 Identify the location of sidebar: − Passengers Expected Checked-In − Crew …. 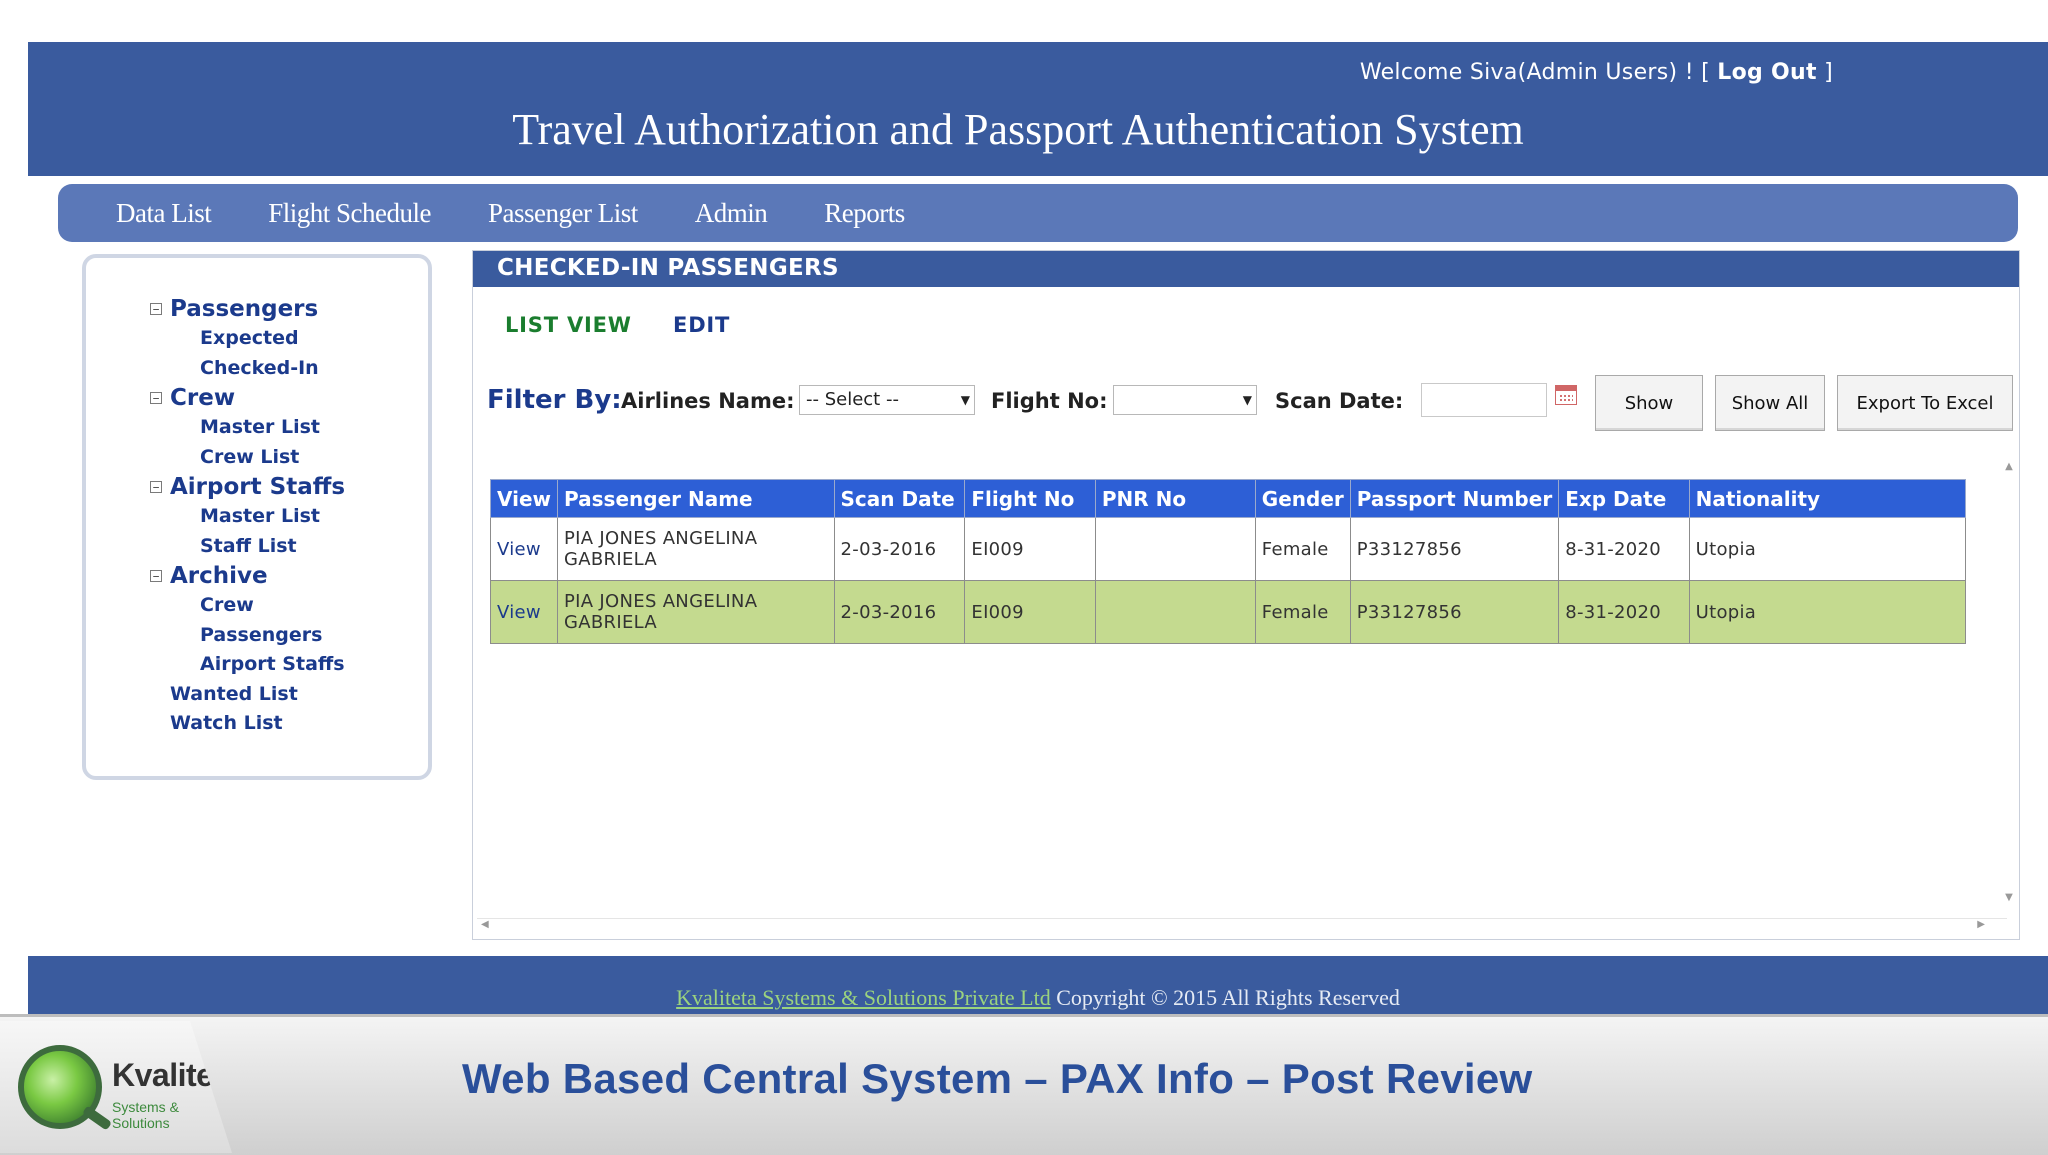
(257, 517).